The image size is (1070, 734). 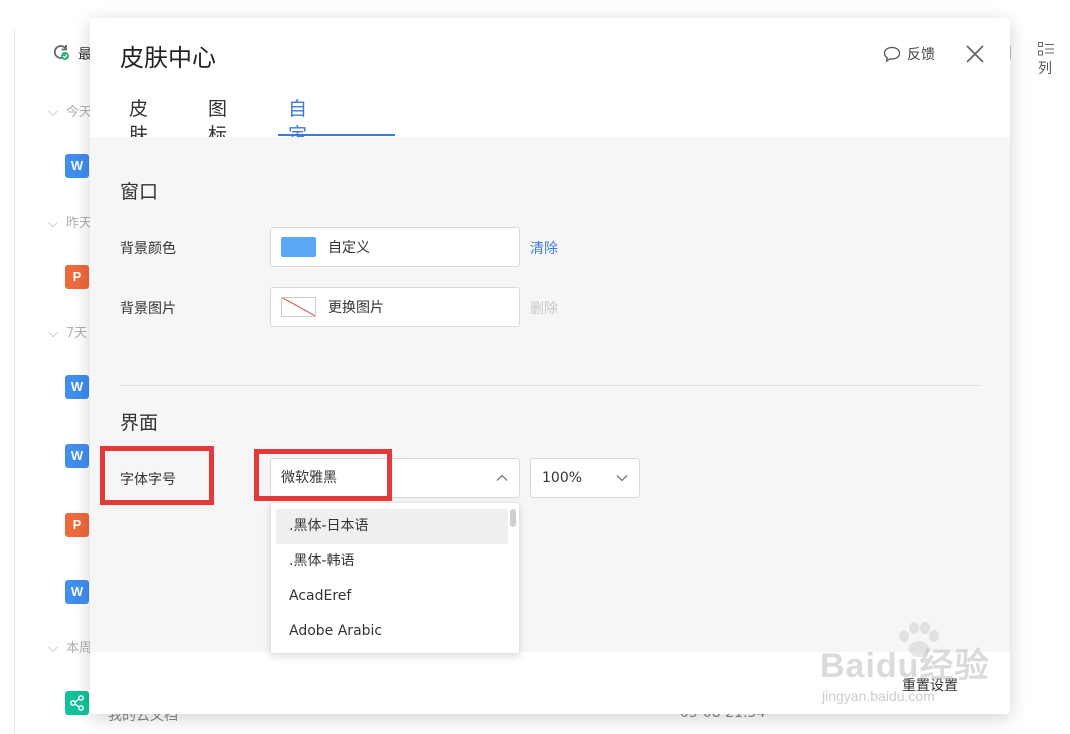 What do you see at coordinates (61, 52) in the screenshot?
I see `refresh-icon` at bounding box center [61, 52].